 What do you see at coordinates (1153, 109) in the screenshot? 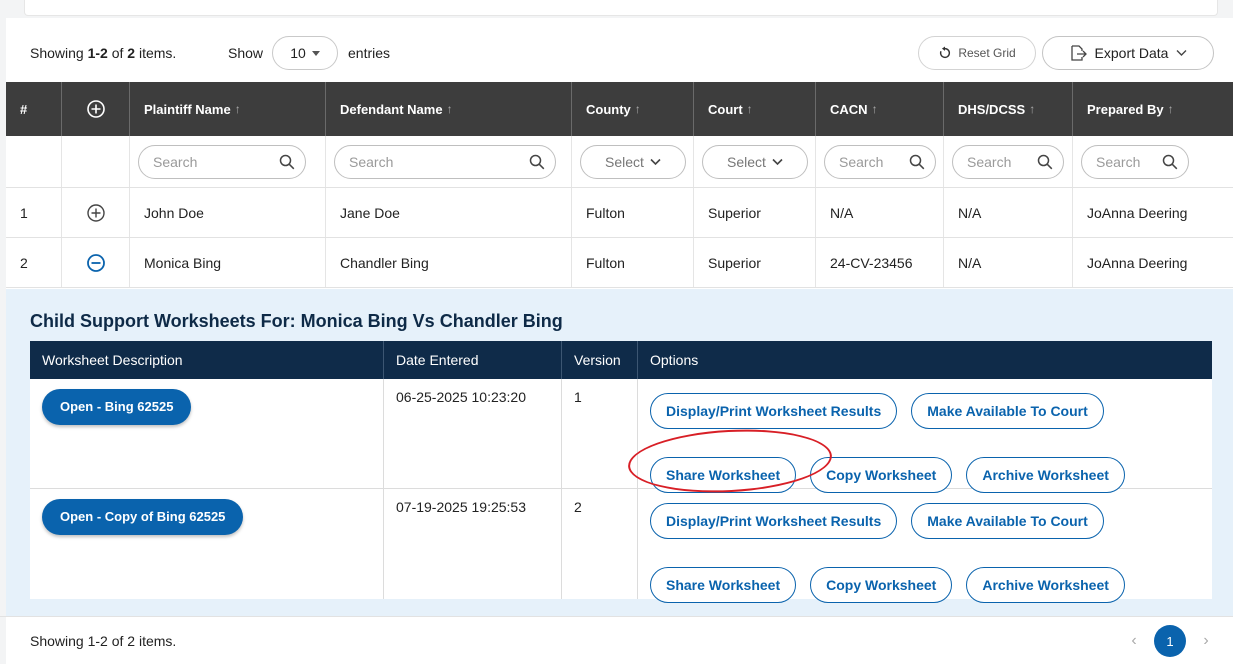
I see `col-header-prepared-by: Prepared By ↑` at bounding box center [1153, 109].